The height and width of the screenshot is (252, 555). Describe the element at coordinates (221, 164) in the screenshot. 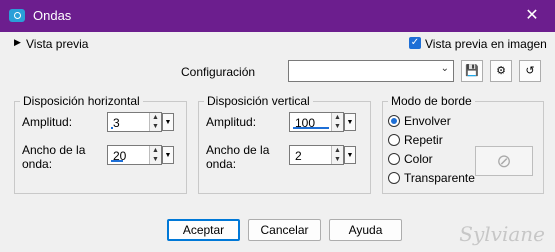

I see `v-wavelength-label-2: onda:` at that location.